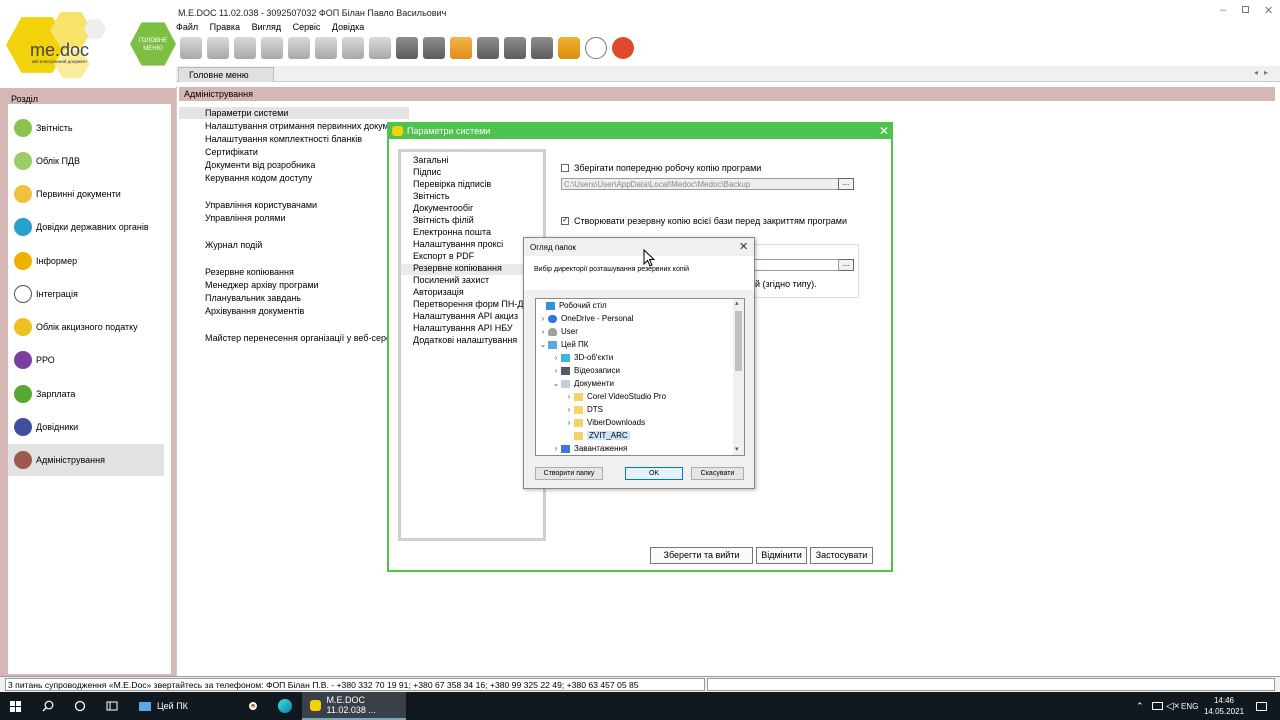  What do you see at coordinates (781, 555) in the screenshot?
I see `cancel-button: Відмінити` at bounding box center [781, 555].